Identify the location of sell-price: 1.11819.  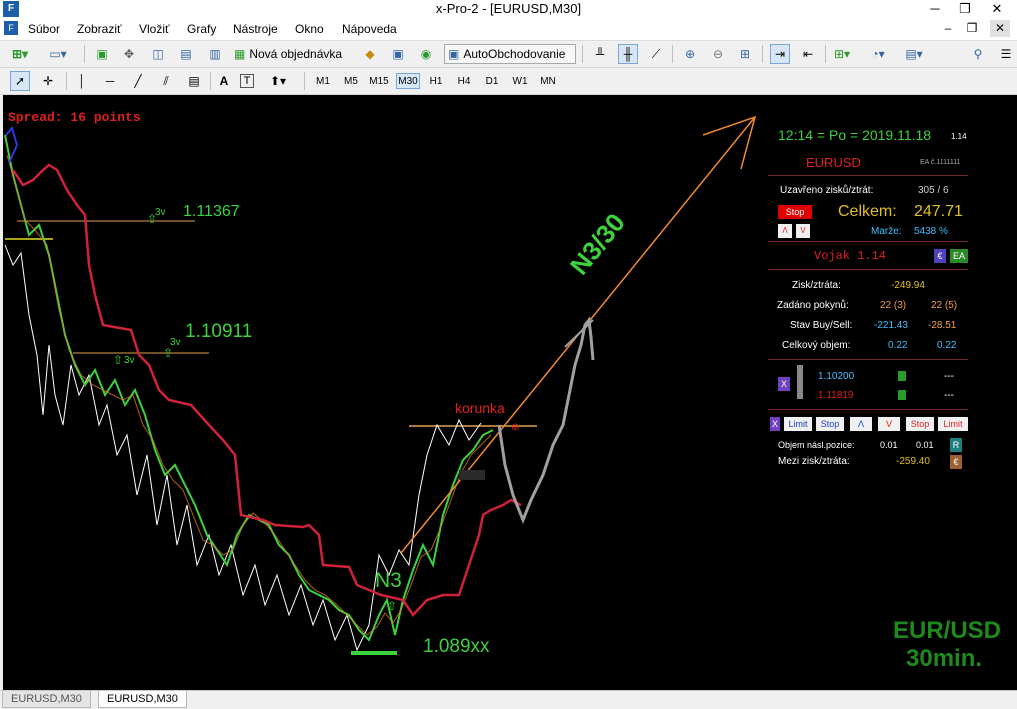
(836, 395).